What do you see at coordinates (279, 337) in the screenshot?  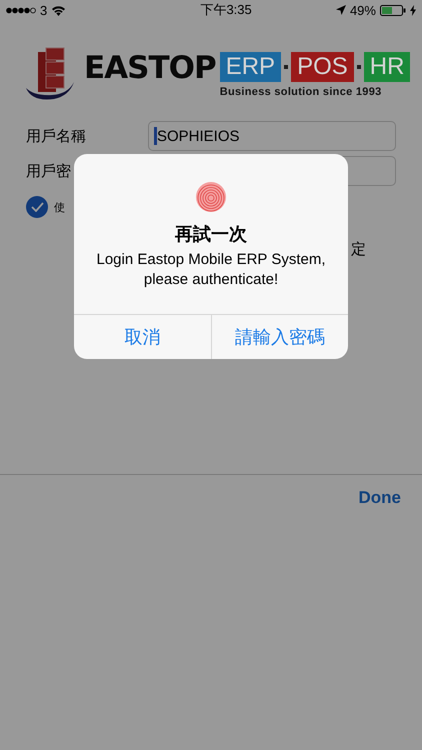 I see `alert-button: 請輸入密碼` at bounding box center [279, 337].